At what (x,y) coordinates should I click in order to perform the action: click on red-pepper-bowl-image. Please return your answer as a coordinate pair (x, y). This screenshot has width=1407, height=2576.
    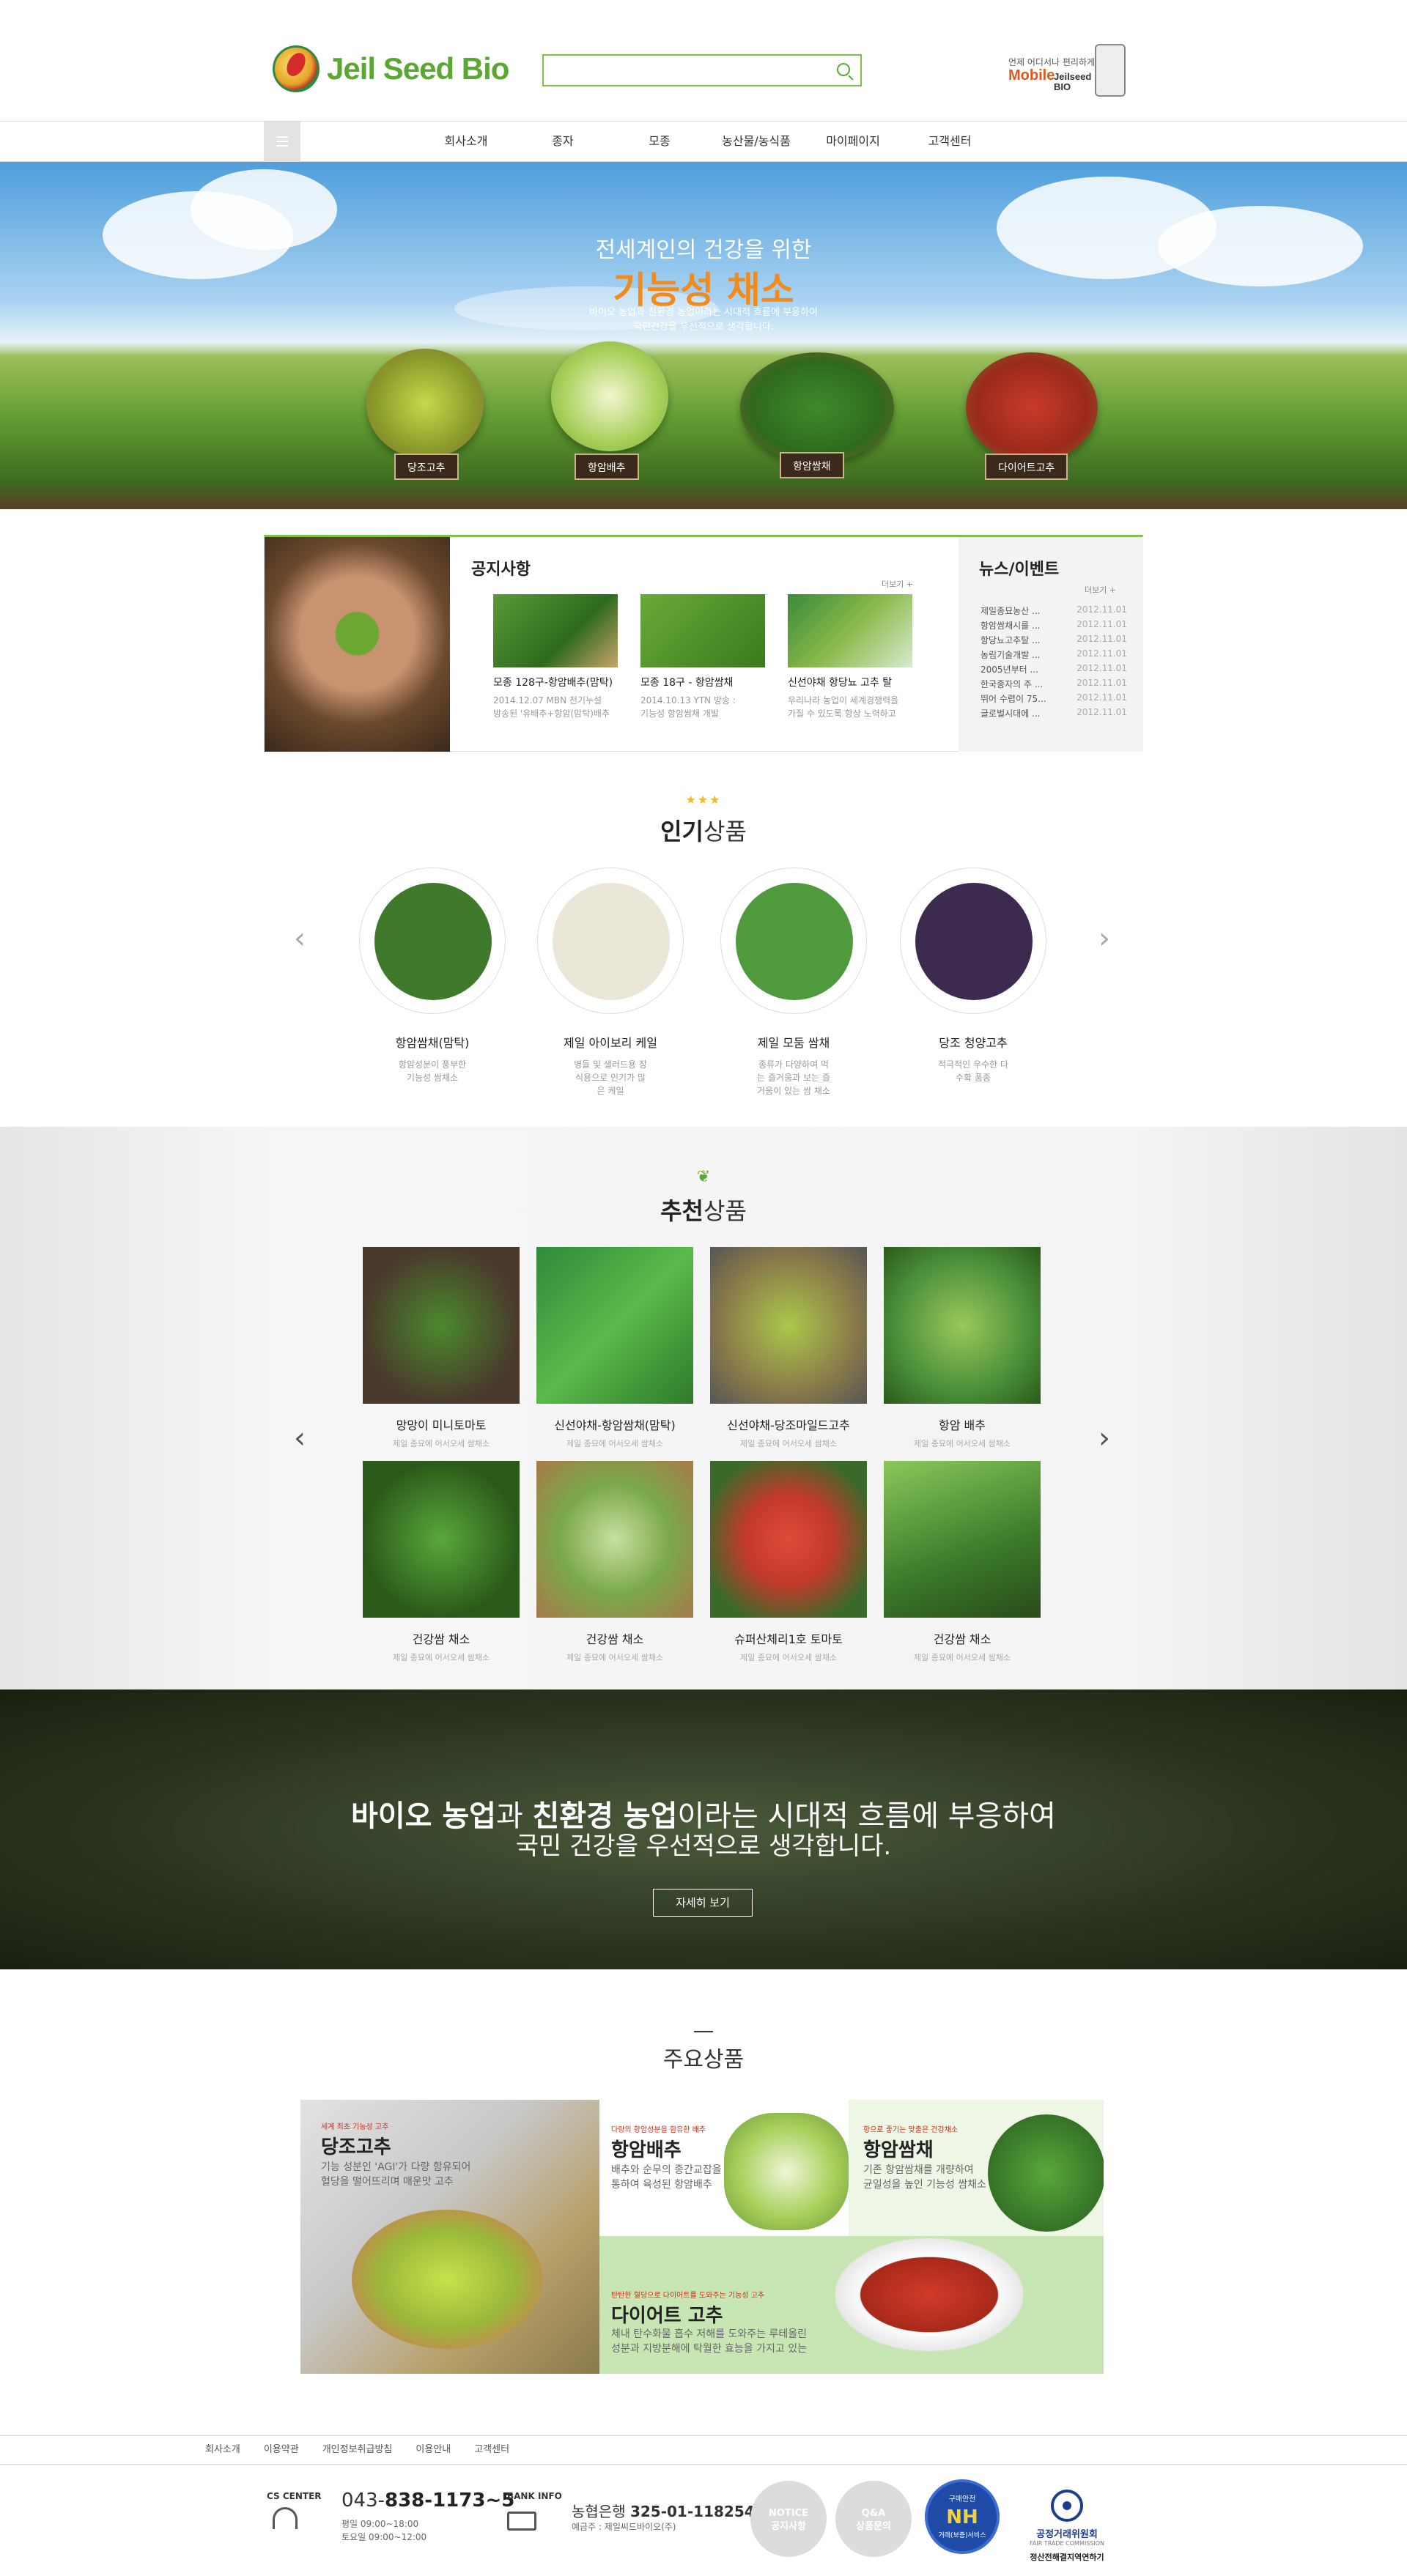
    Looking at the image, I should click on (1032, 407).